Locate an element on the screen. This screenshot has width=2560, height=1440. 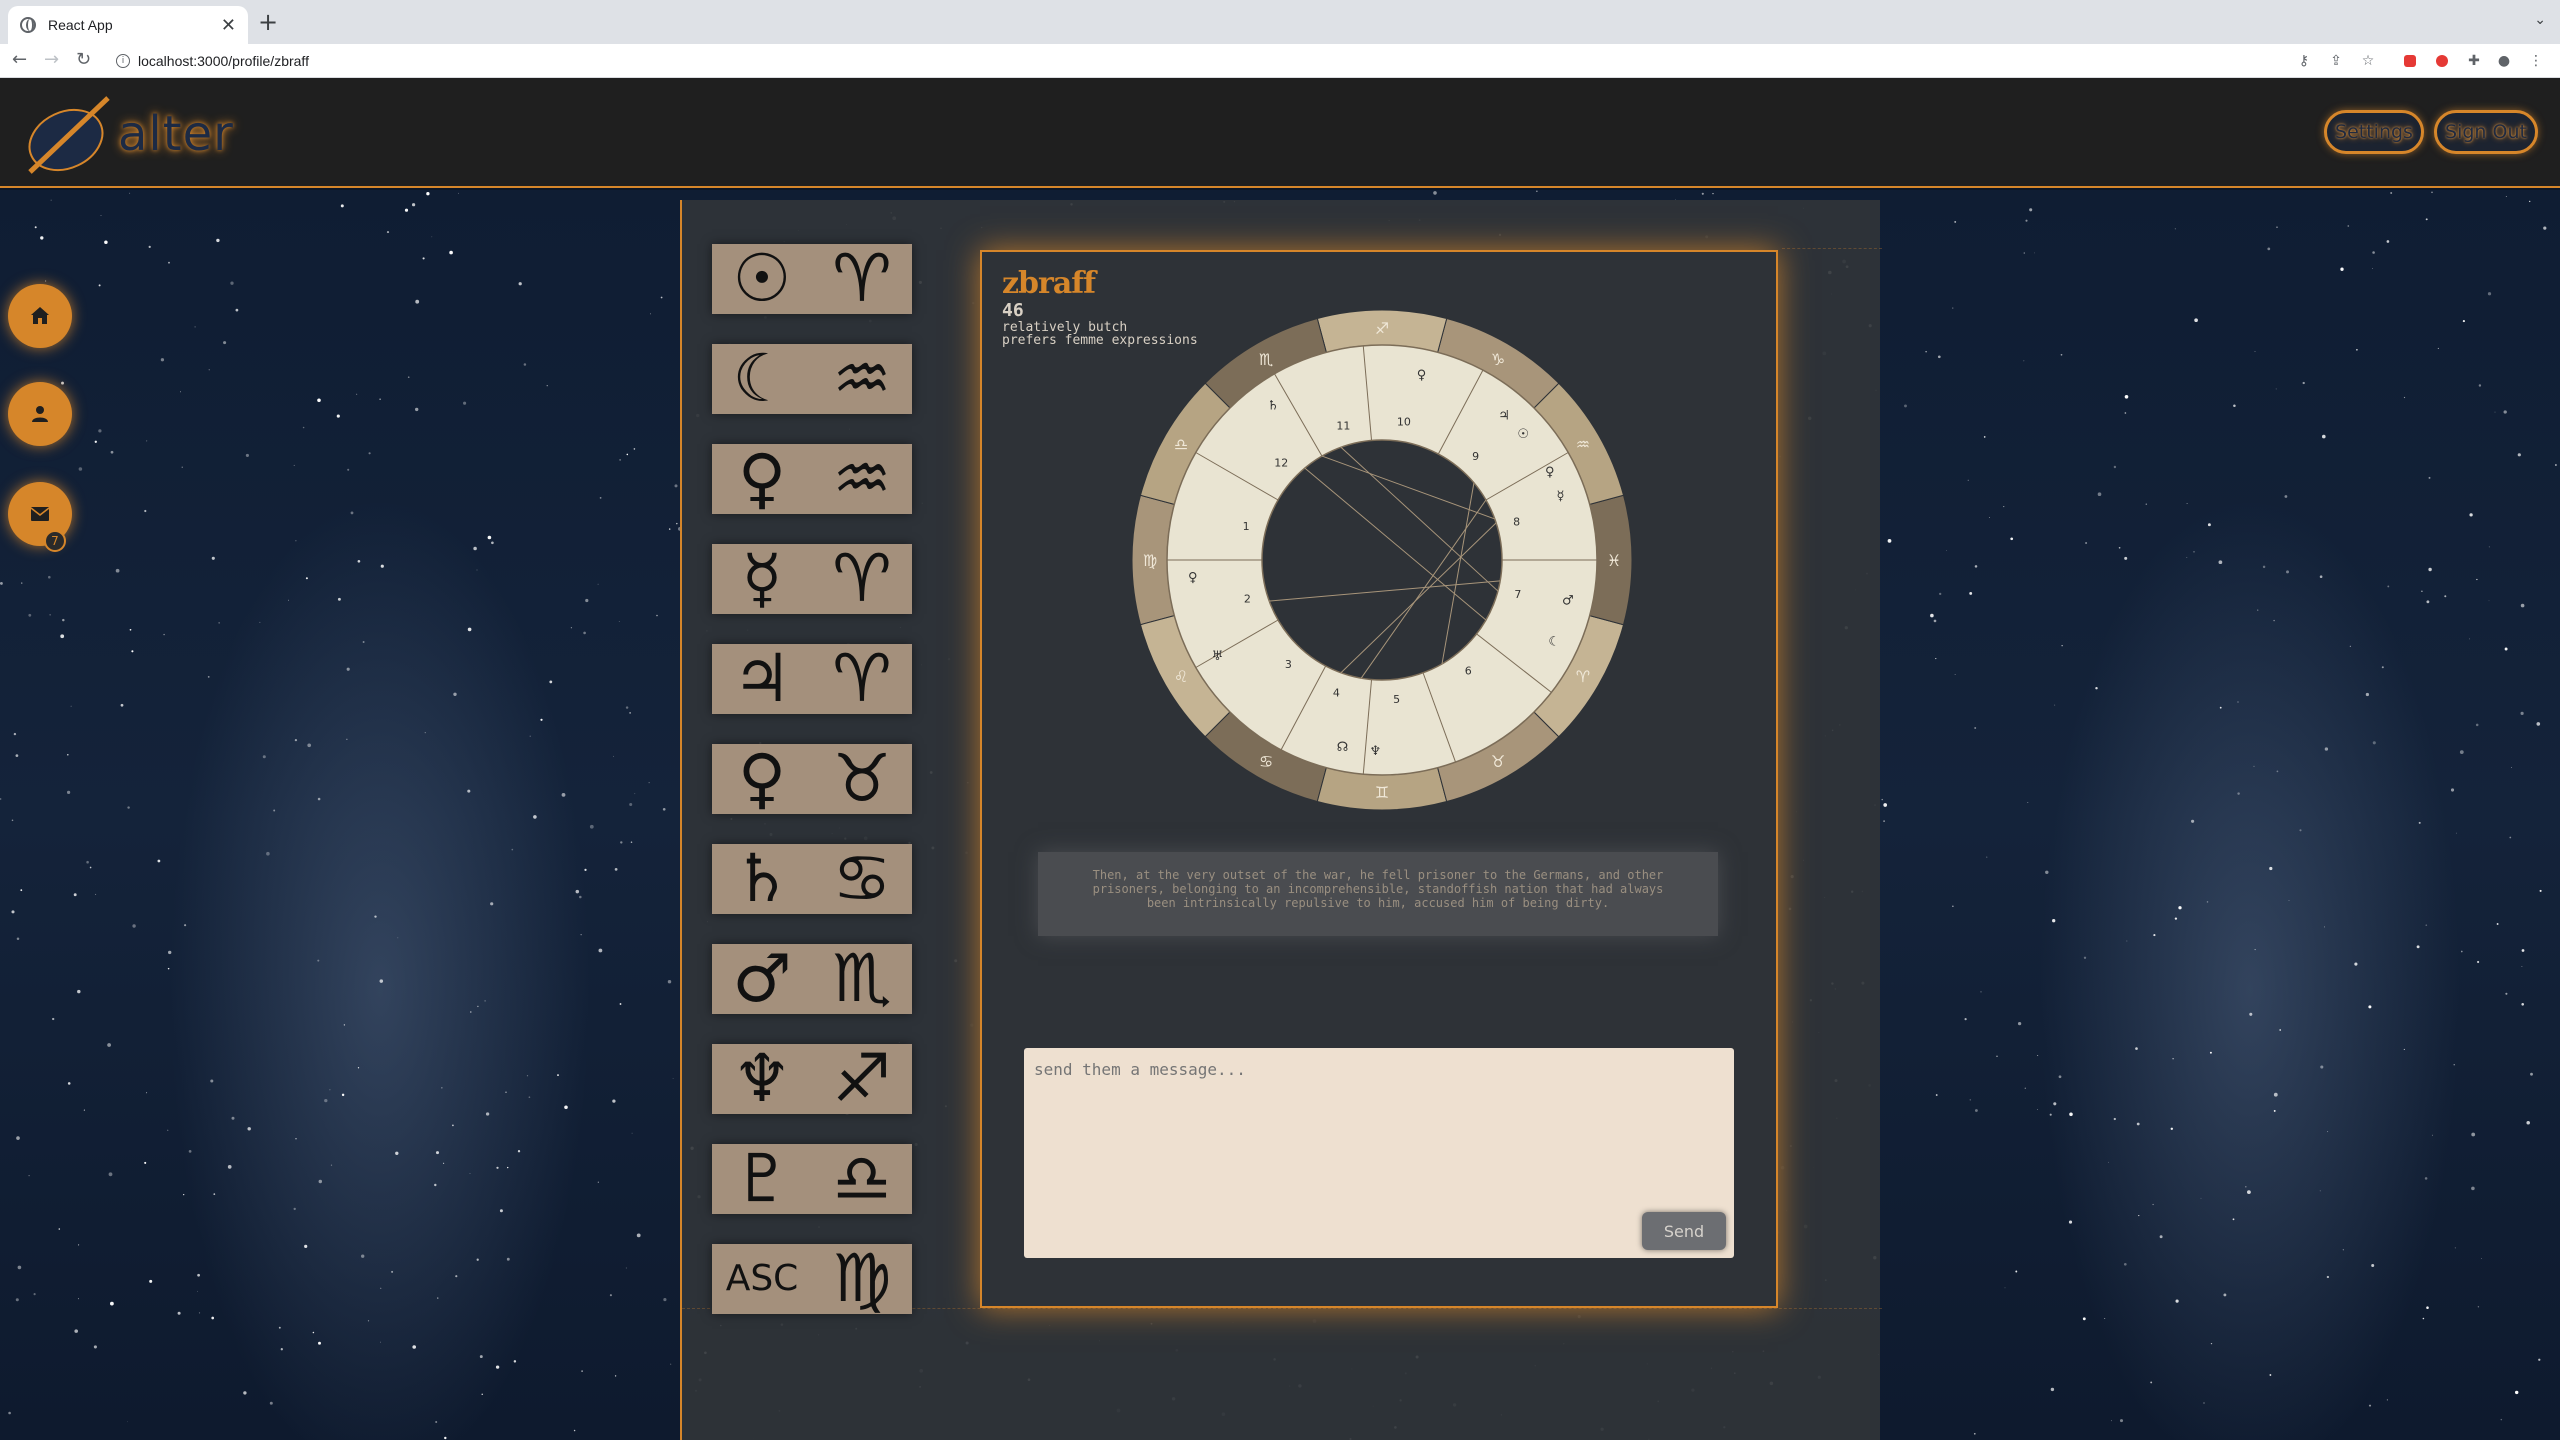
new-tab-button: + is located at coordinates (268, 22).